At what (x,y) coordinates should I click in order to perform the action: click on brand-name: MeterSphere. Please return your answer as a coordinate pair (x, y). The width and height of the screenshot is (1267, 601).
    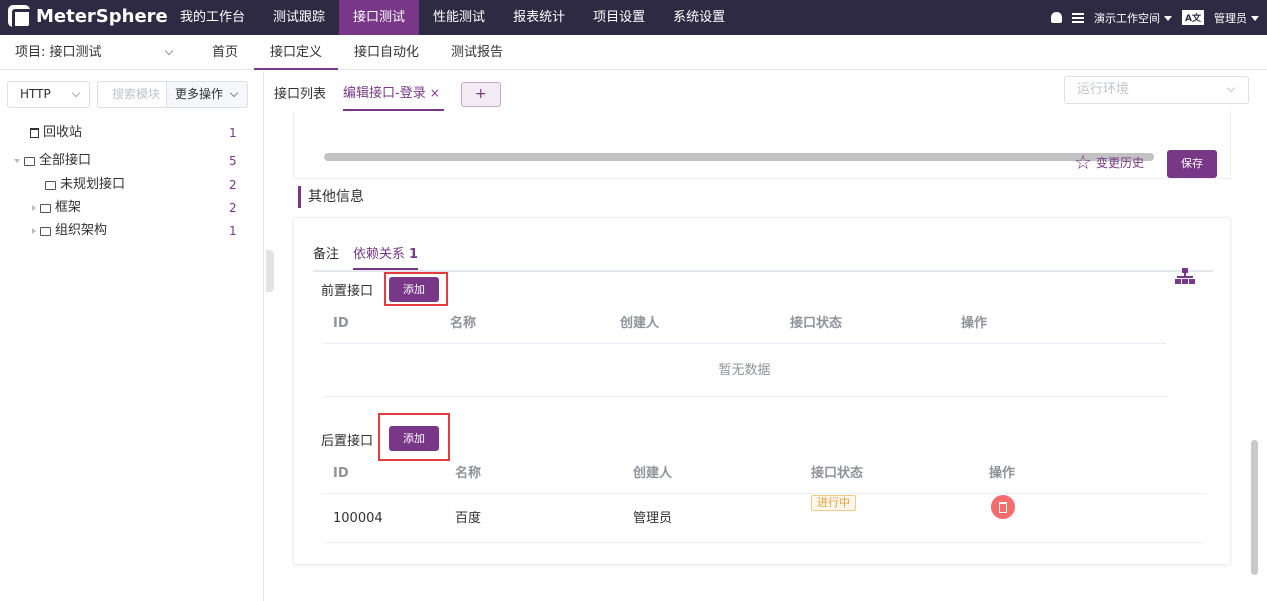
    Looking at the image, I should click on (102, 16).